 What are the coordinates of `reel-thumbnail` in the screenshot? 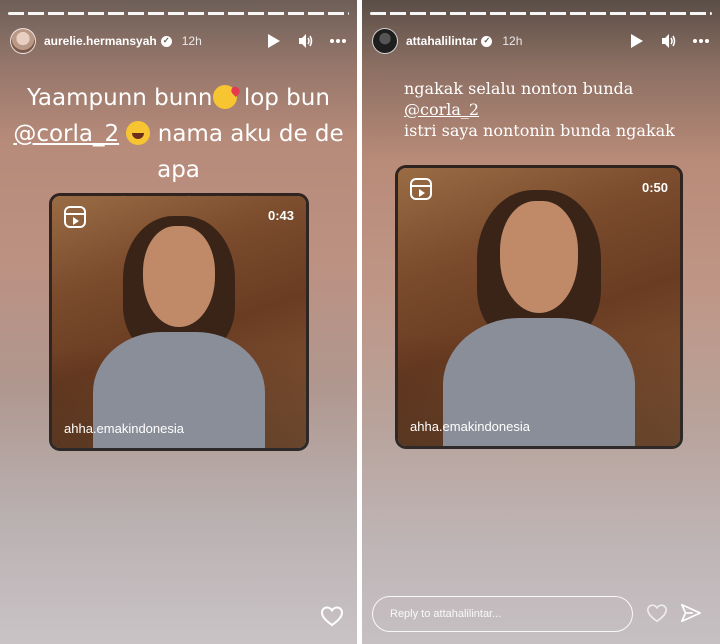 It's located at (179, 322).